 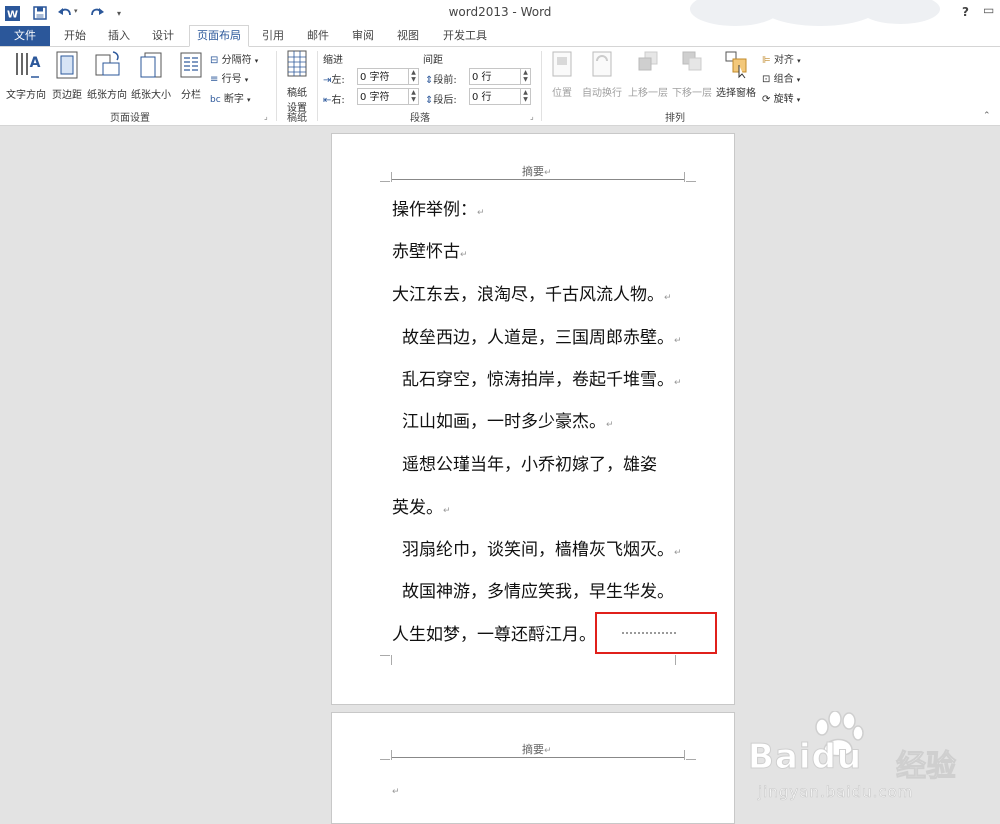 I want to click on paragraph-text: 操作举例：, so click(x=434, y=210).